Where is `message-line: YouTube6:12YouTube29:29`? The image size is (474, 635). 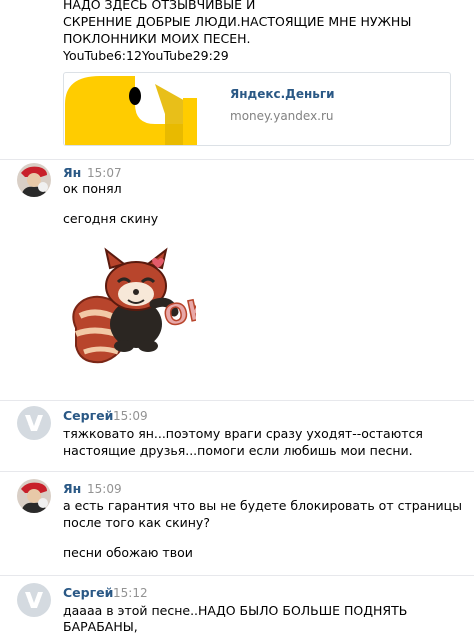
message-line: YouTube6:12YouTube29:29 is located at coordinates (146, 55).